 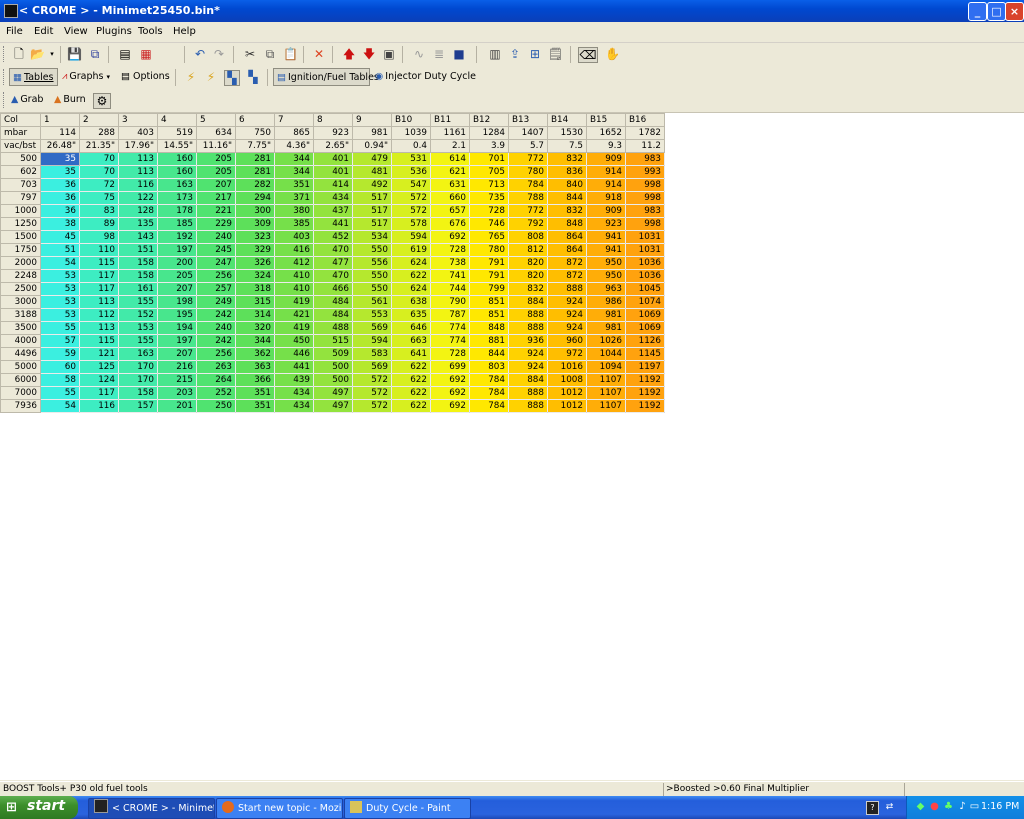 What do you see at coordinates (255, 237) in the screenshot?
I see `table-cell: 323` at bounding box center [255, 237].